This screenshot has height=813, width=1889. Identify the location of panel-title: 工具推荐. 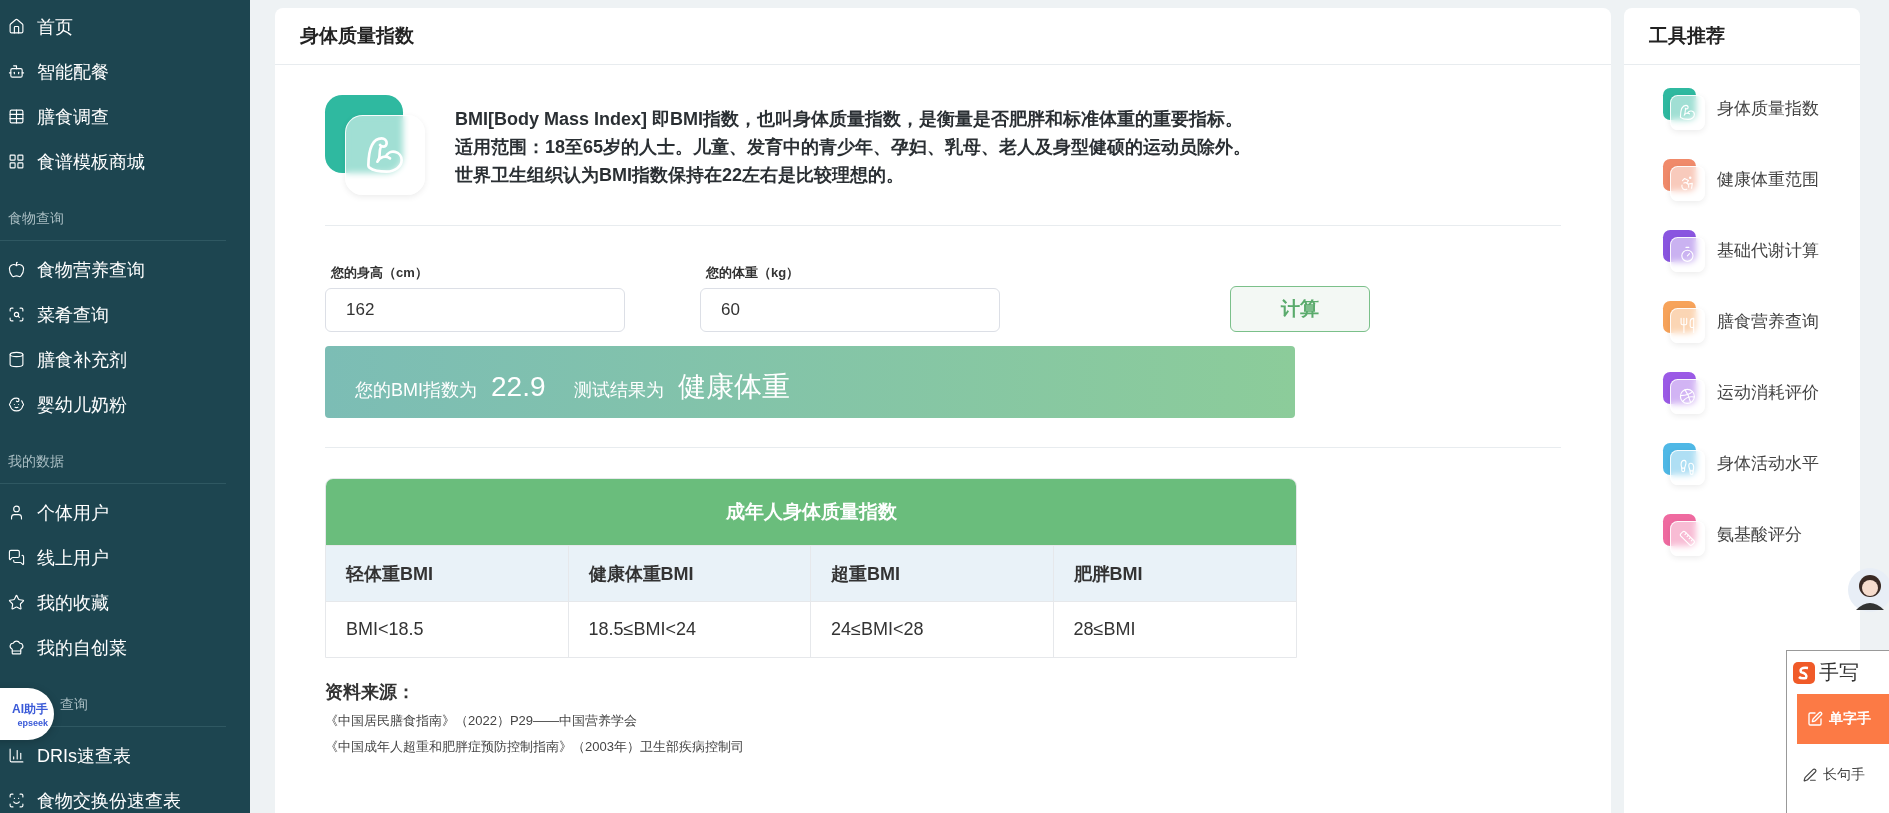
(1687, 36).